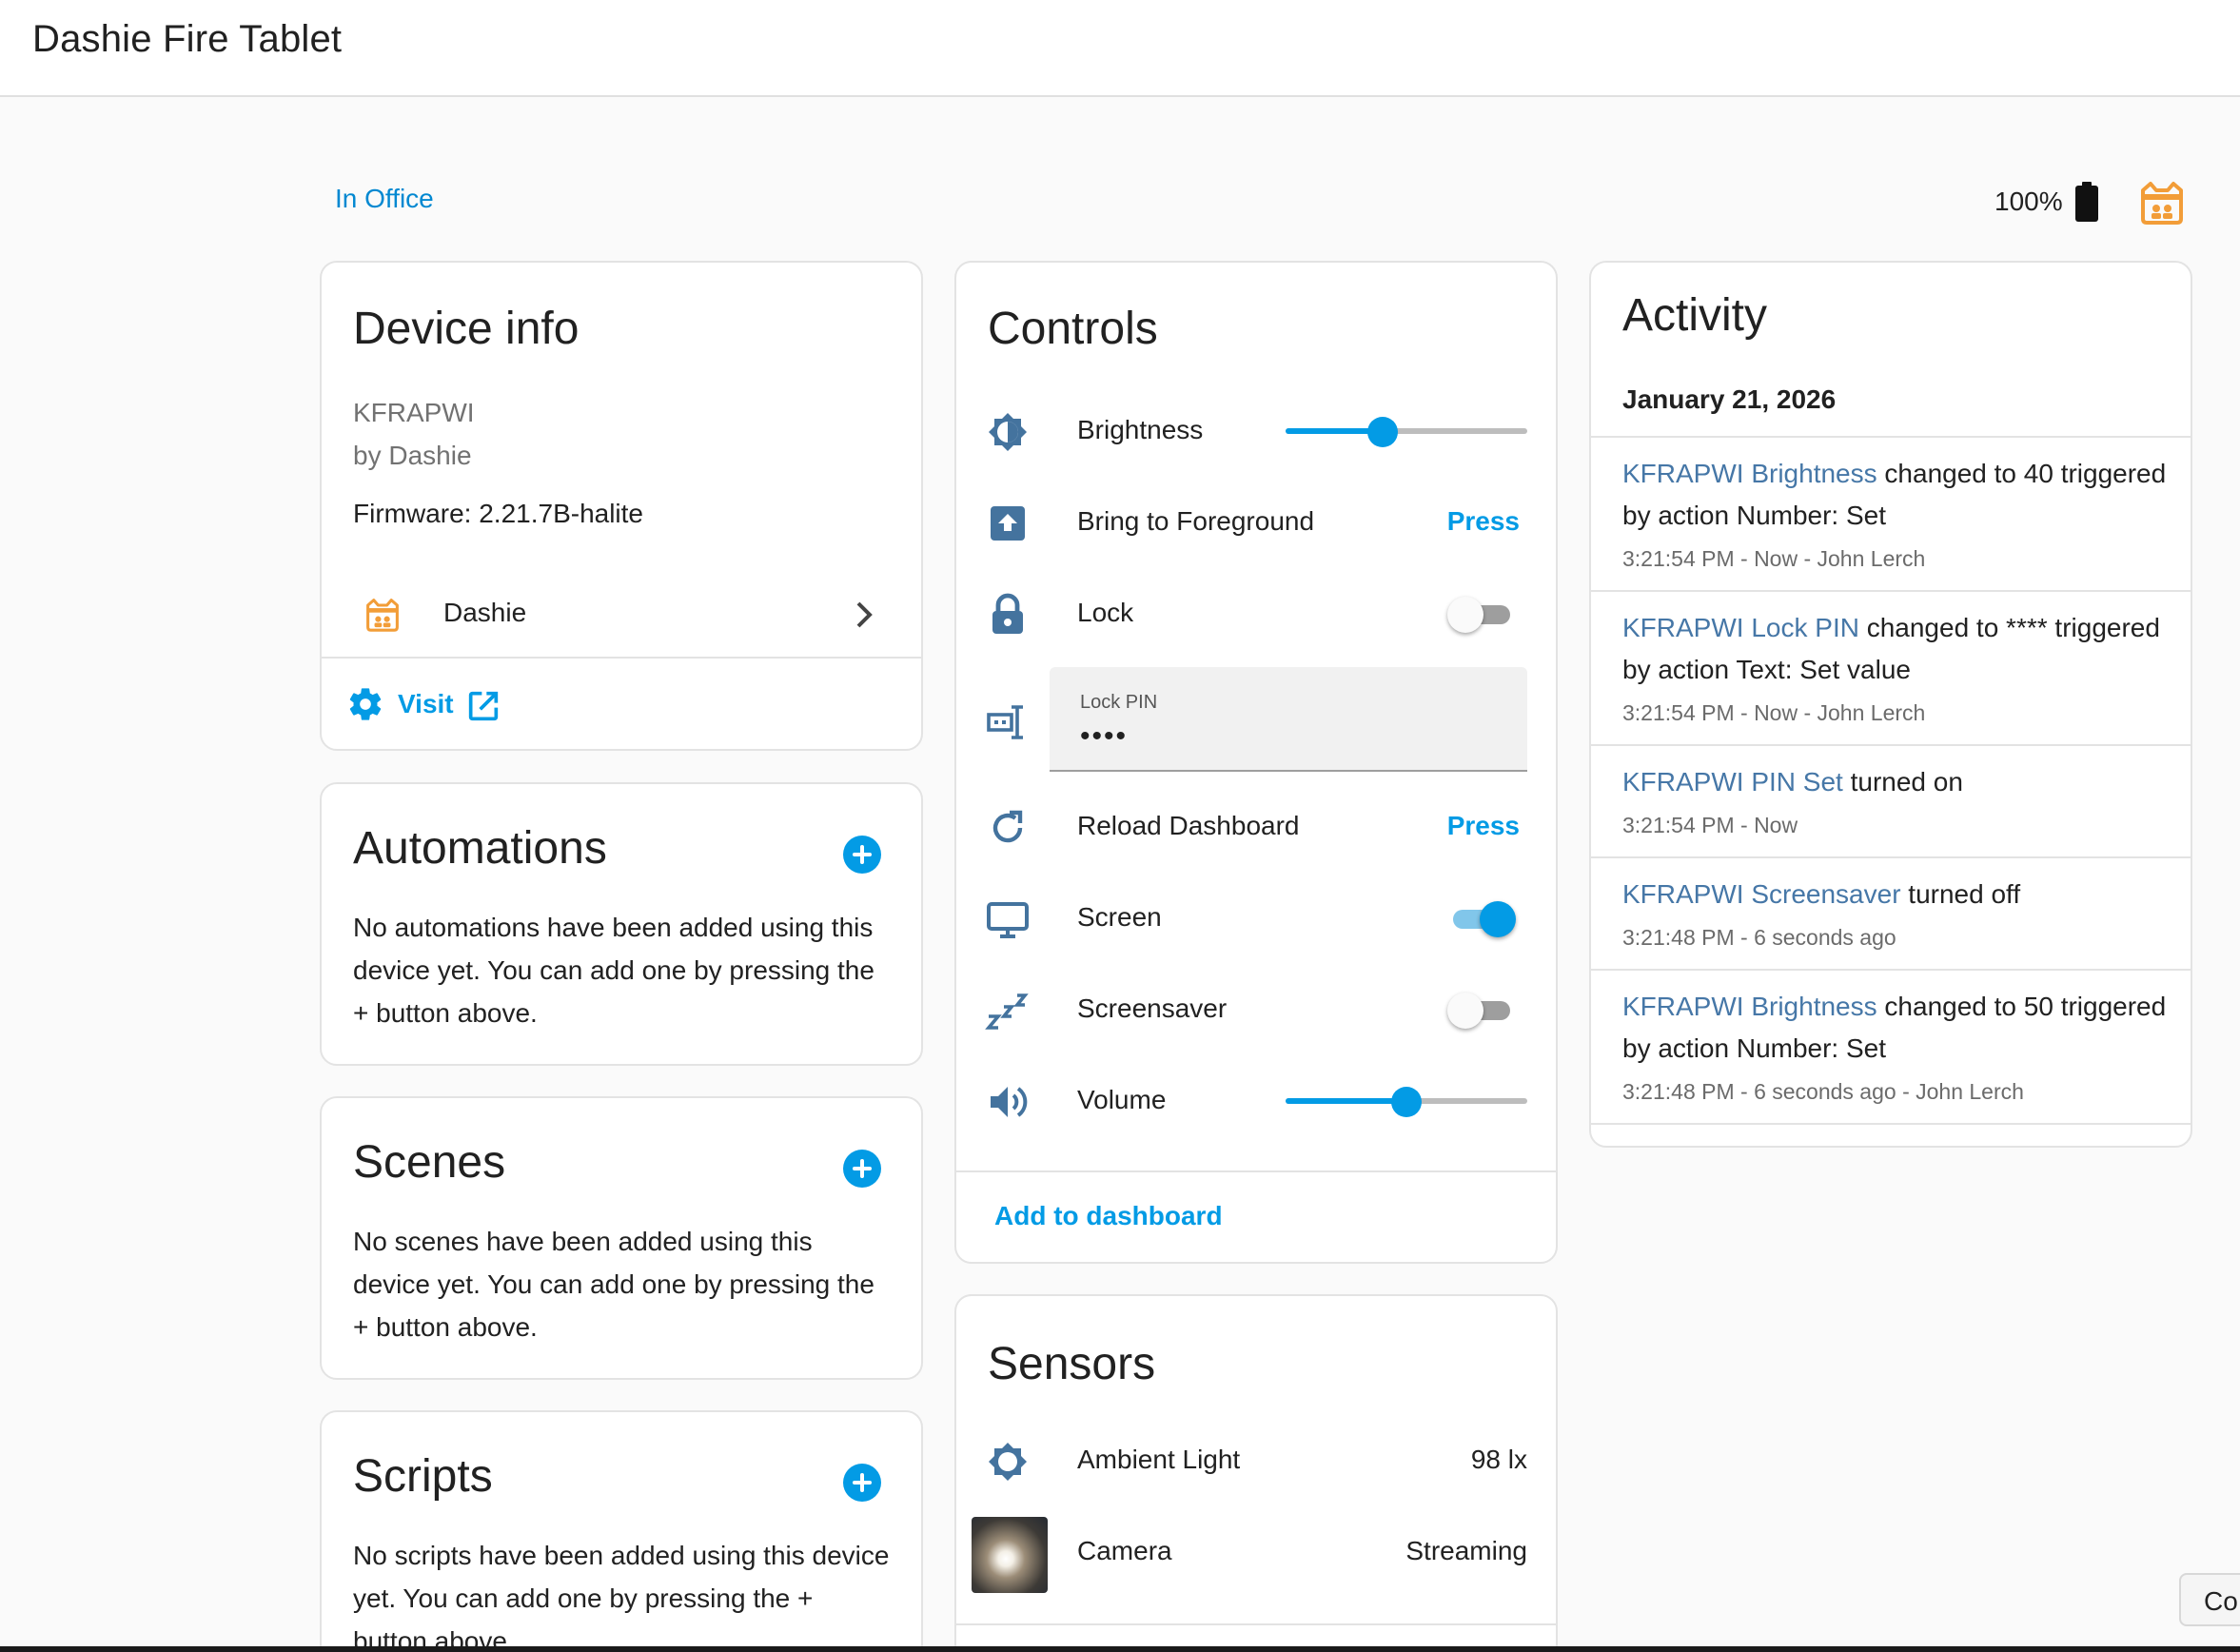 This screenshot has width=2240, height=1652. I want to click on partial-button: Co, so click(2209, 1600).